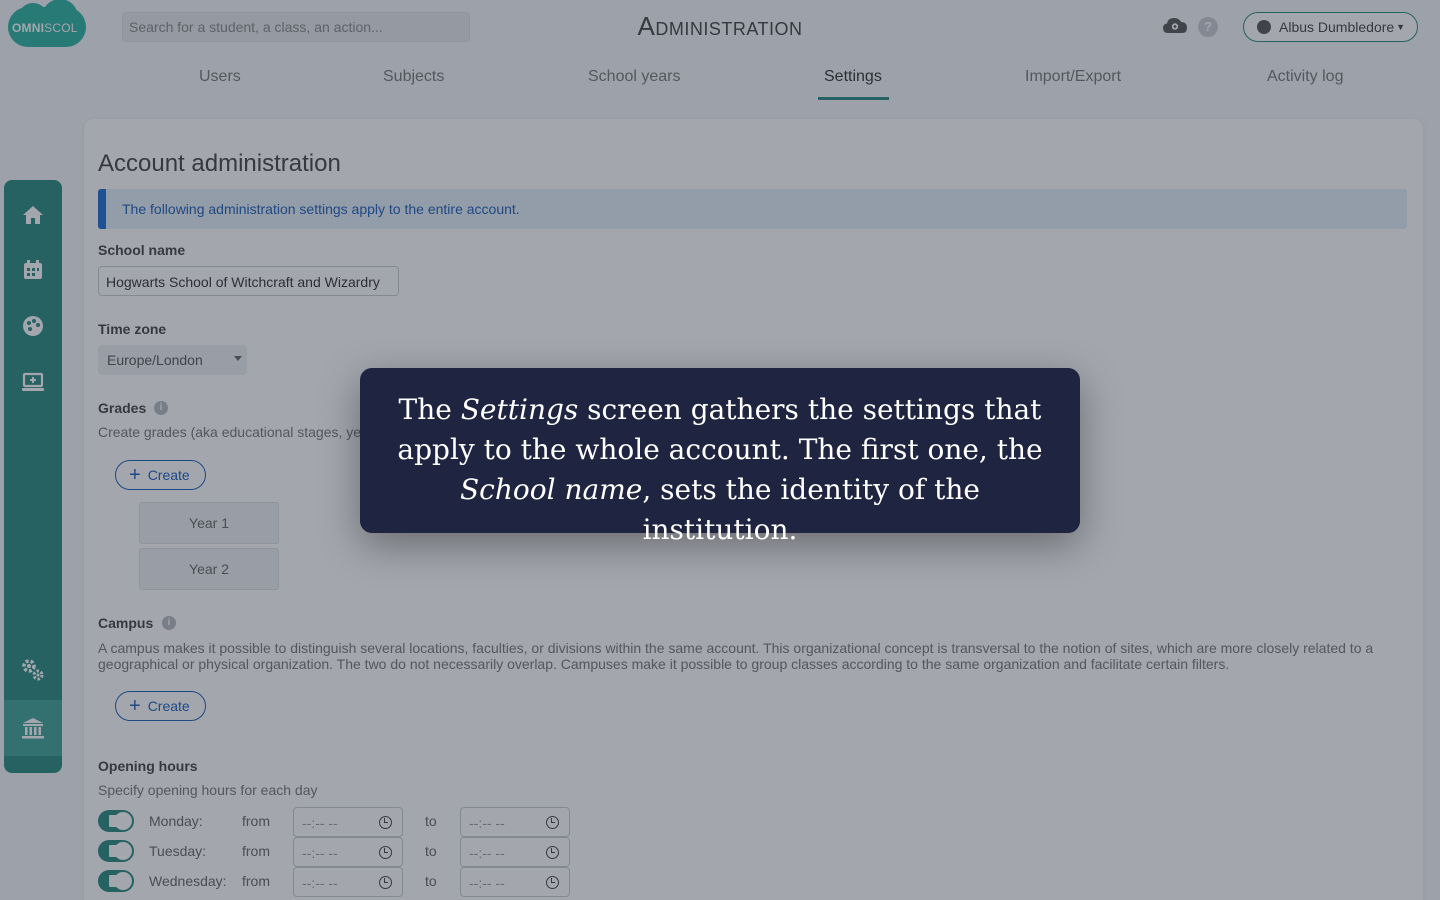  What do you see at coordinates (429, 409) in the screenshot?
I see `tooltip-text: The` at bounding box center [429, 409].